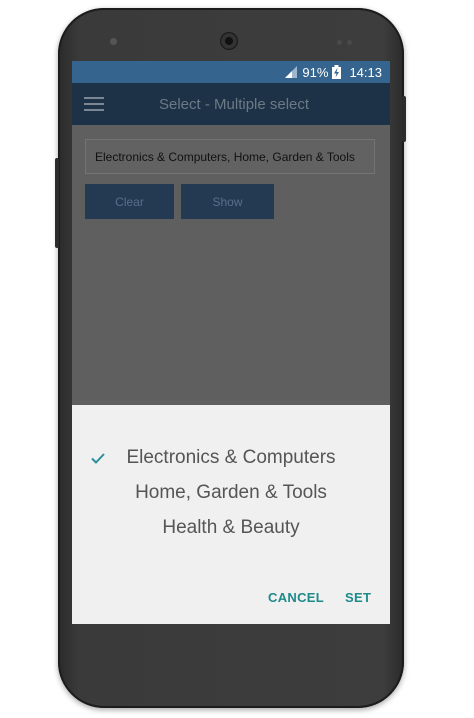  What do you see at coordinates (358, 597) in the screenshot?
I see `set-button: SET` at bounding box center [358, 597].